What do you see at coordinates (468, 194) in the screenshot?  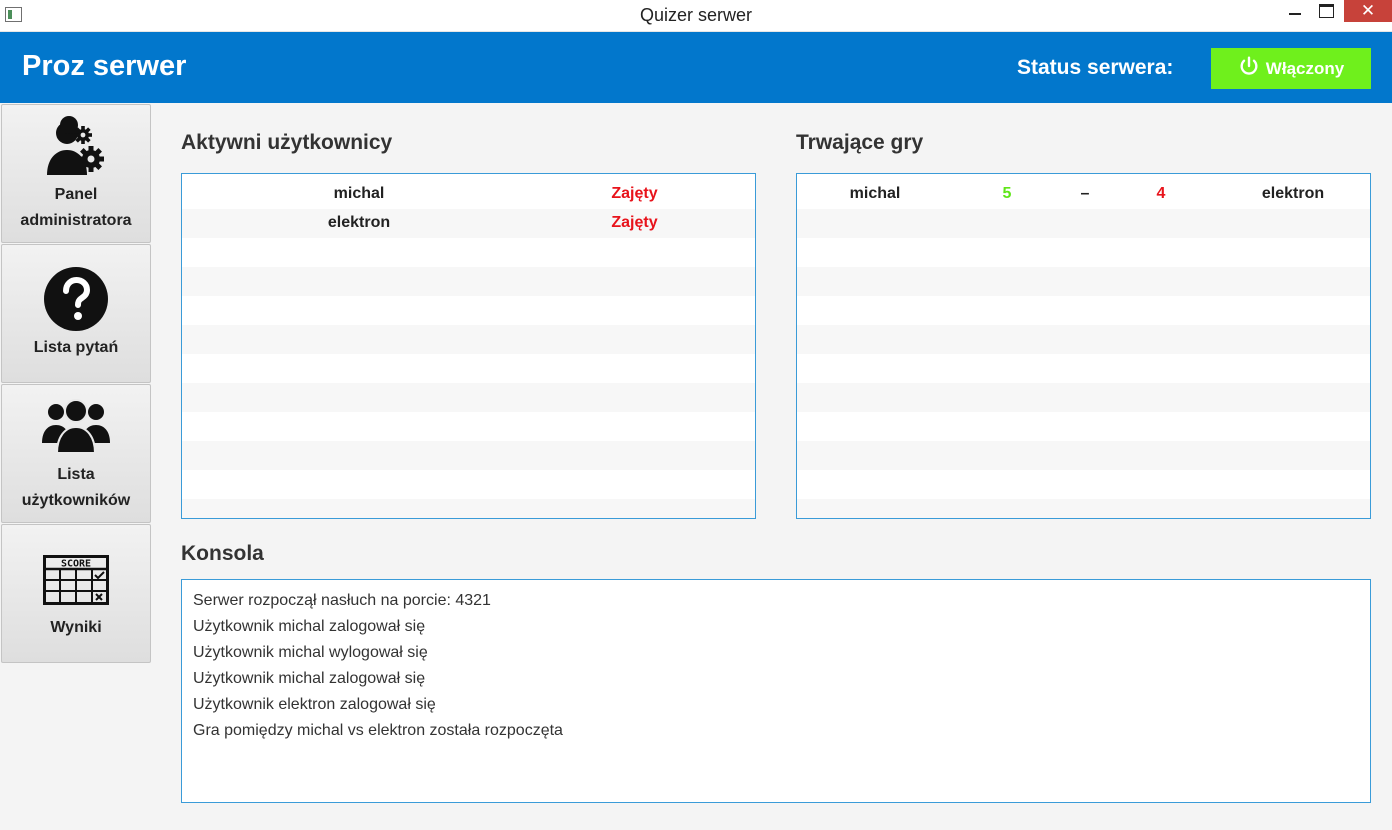 I see `list-item: michal Zajęty` at bounding box center [468, 194].